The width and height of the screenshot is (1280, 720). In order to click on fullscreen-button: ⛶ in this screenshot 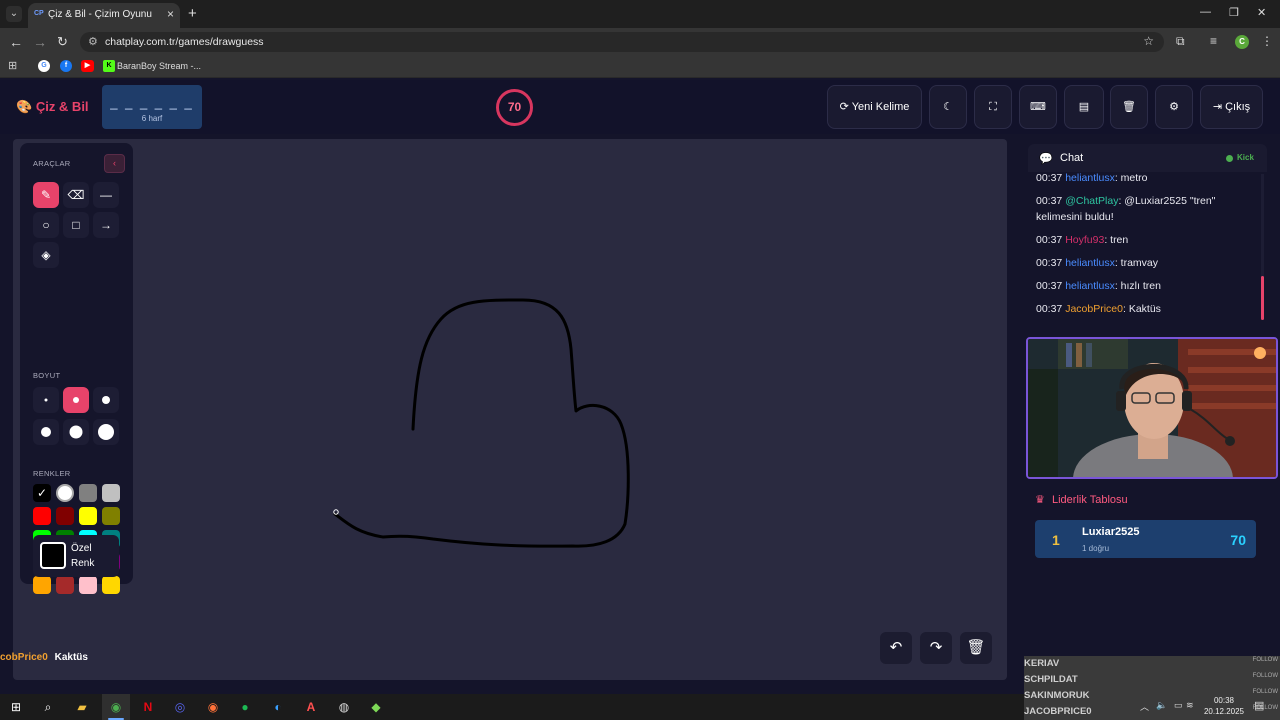, I will do `click(993, 107)`.